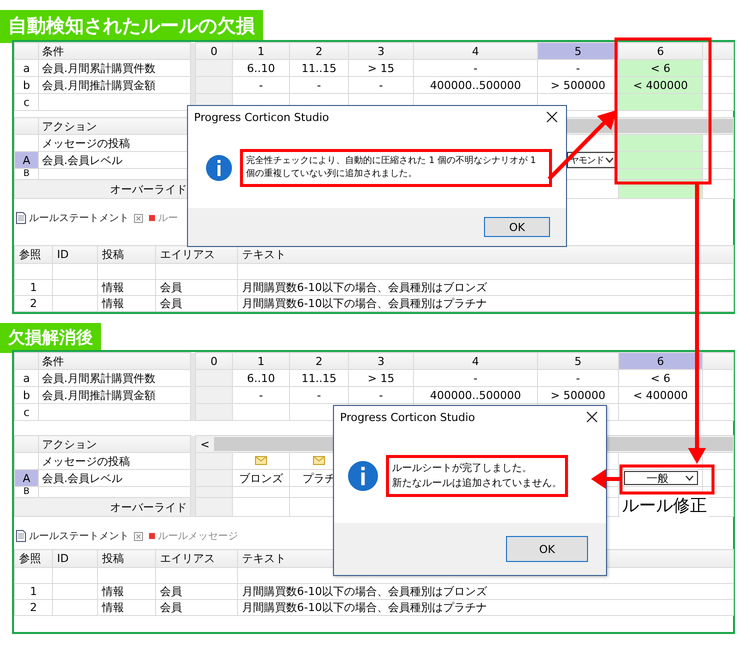 Image resolution: width=750 pixels, height=645 pixels. I want to click on tab: ルー, so click(163, 218).